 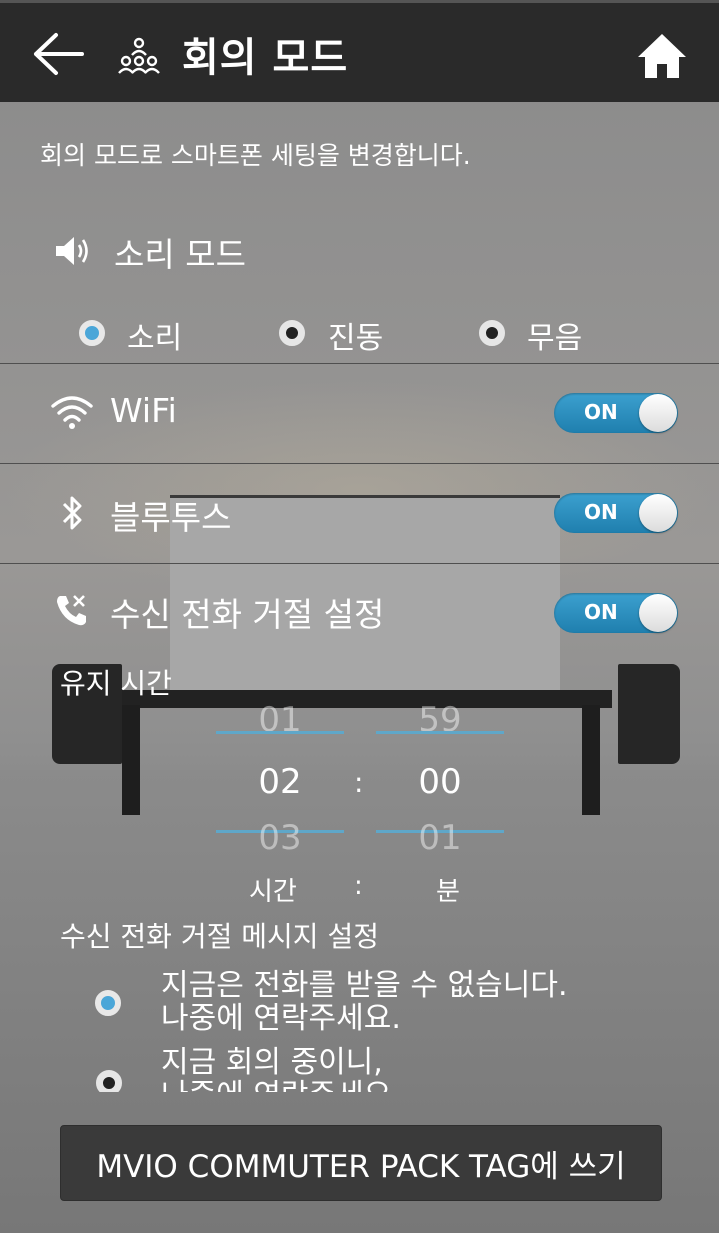 I want to click on call-reject-label: 수신 전화 거절 설정, so click(x=247, y=614).